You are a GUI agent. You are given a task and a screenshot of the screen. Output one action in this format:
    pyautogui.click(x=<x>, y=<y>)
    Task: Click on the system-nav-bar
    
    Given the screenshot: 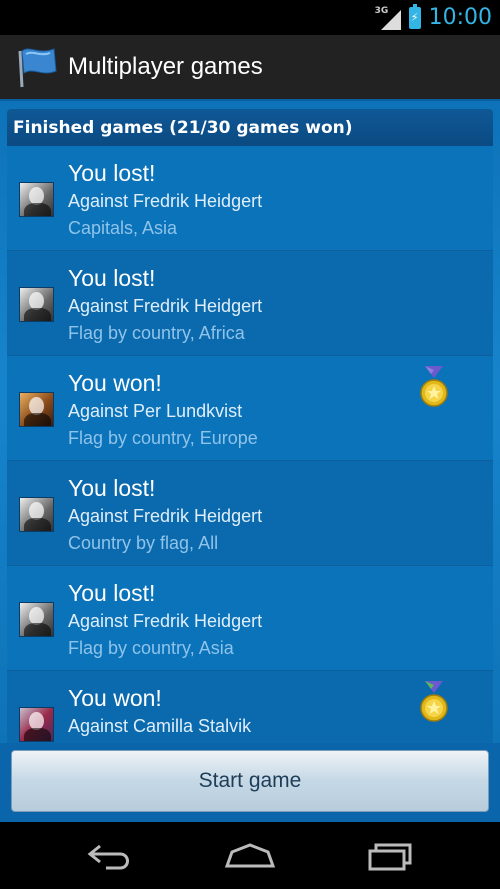 What is the action you would take?
    pyautogui.click(x=250, y=855)
    